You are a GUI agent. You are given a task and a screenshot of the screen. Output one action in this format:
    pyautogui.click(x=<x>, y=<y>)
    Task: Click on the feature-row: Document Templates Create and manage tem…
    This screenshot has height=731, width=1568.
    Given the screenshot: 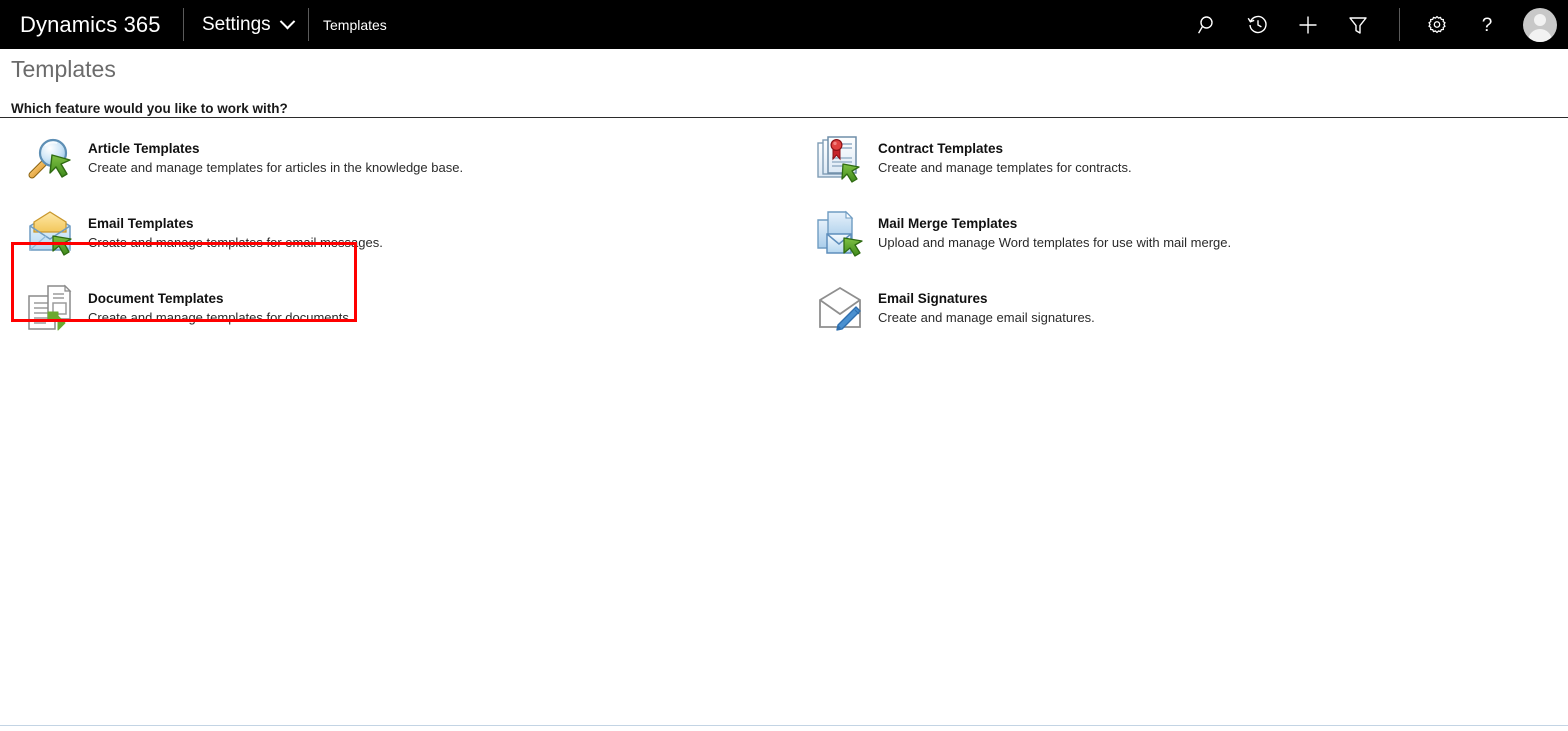 What is the action you would take?
    pyautogui.click(x=784, y=313)
    